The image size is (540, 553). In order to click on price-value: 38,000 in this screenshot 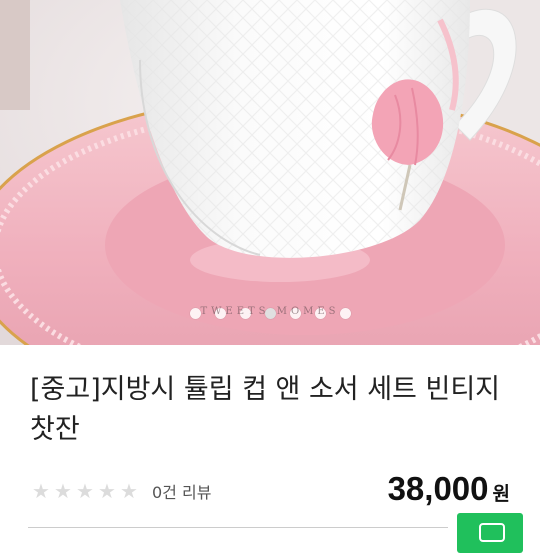, I will do `click(438, 488)`.